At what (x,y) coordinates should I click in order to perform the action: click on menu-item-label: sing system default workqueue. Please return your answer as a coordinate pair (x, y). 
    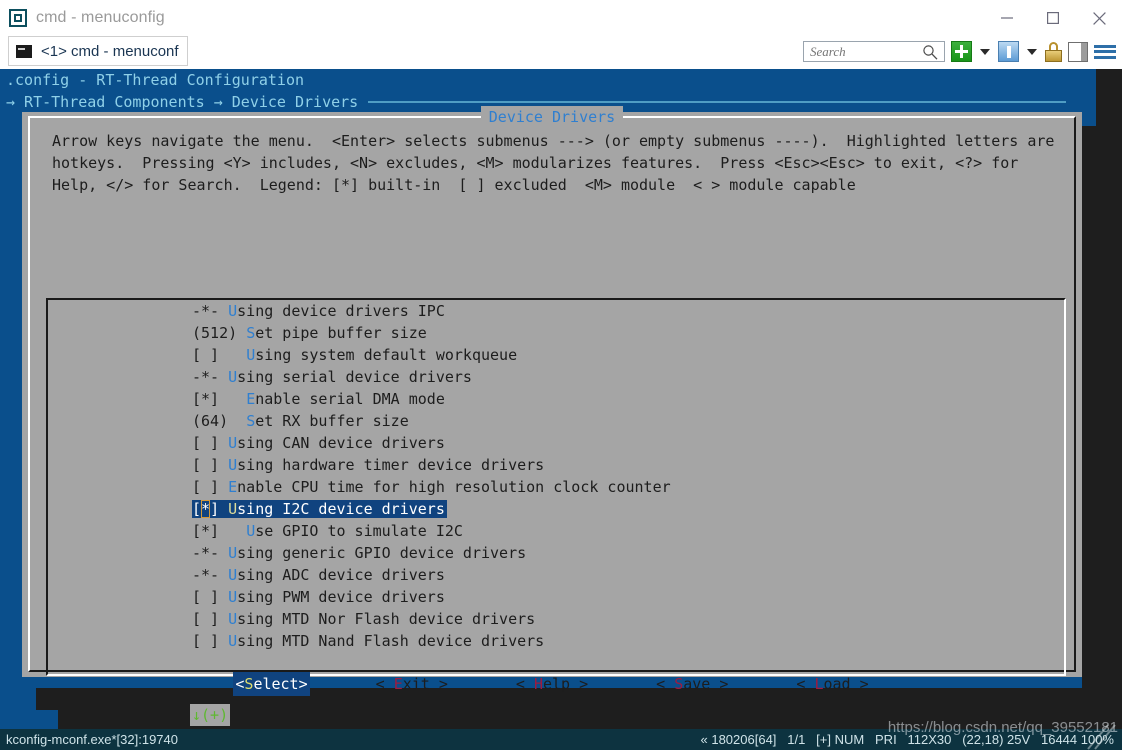
    Looking at the image, I should click on (386, 355).